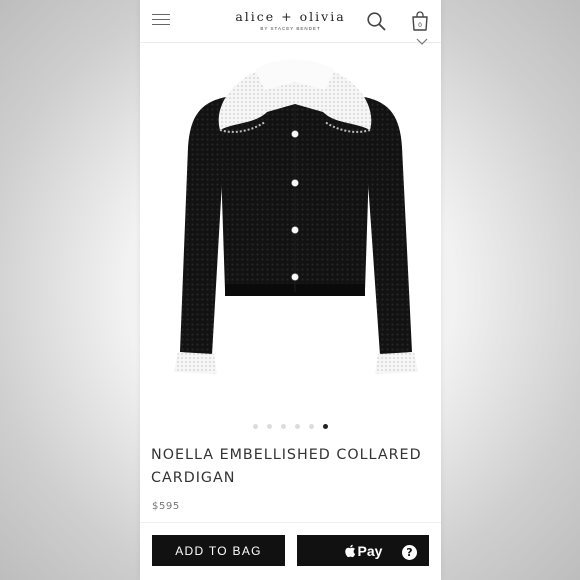  What do you see at coordinates (420, 25) in the screenshot?
I see `bag-count: 0` at bounding box center [420, 25].